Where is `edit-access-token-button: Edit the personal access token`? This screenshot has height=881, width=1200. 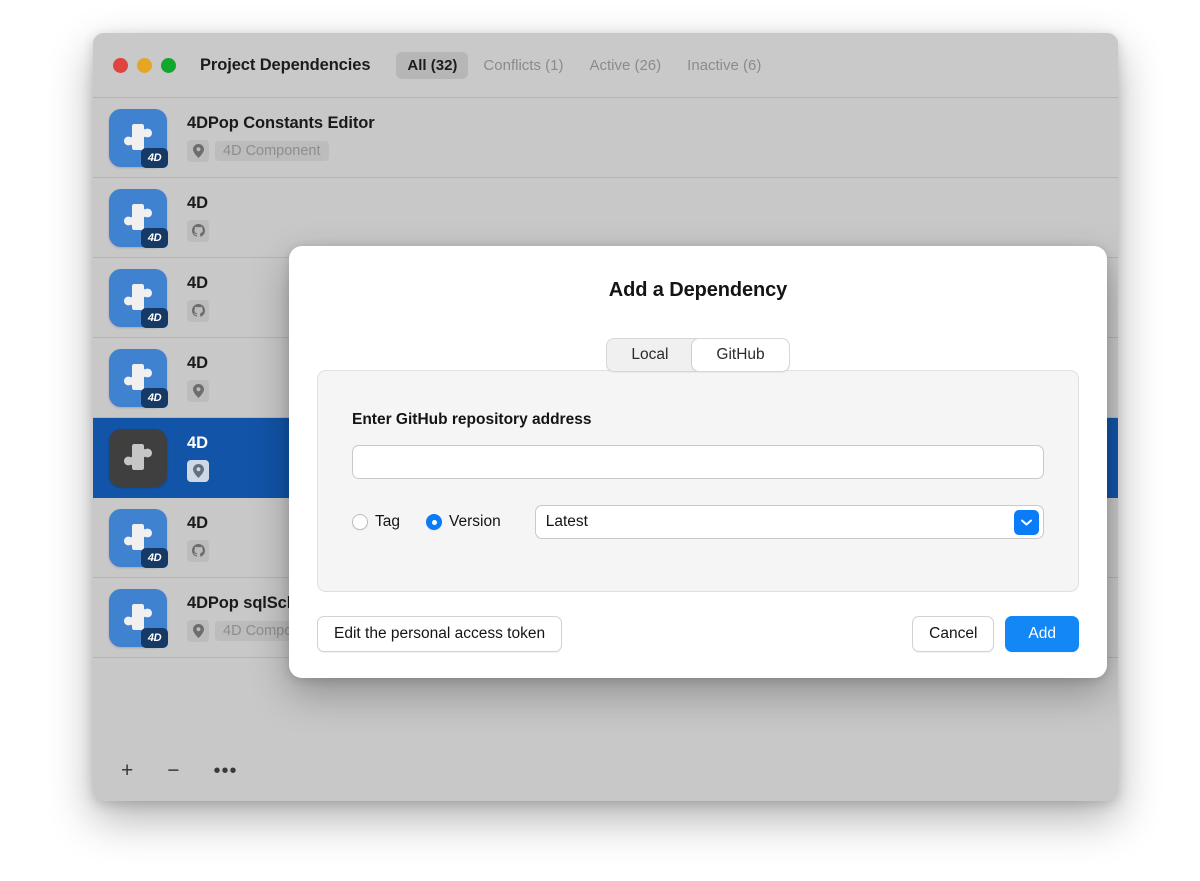
edit-access-token-button: Edit the personal access token is located at coordinates (440, 634).